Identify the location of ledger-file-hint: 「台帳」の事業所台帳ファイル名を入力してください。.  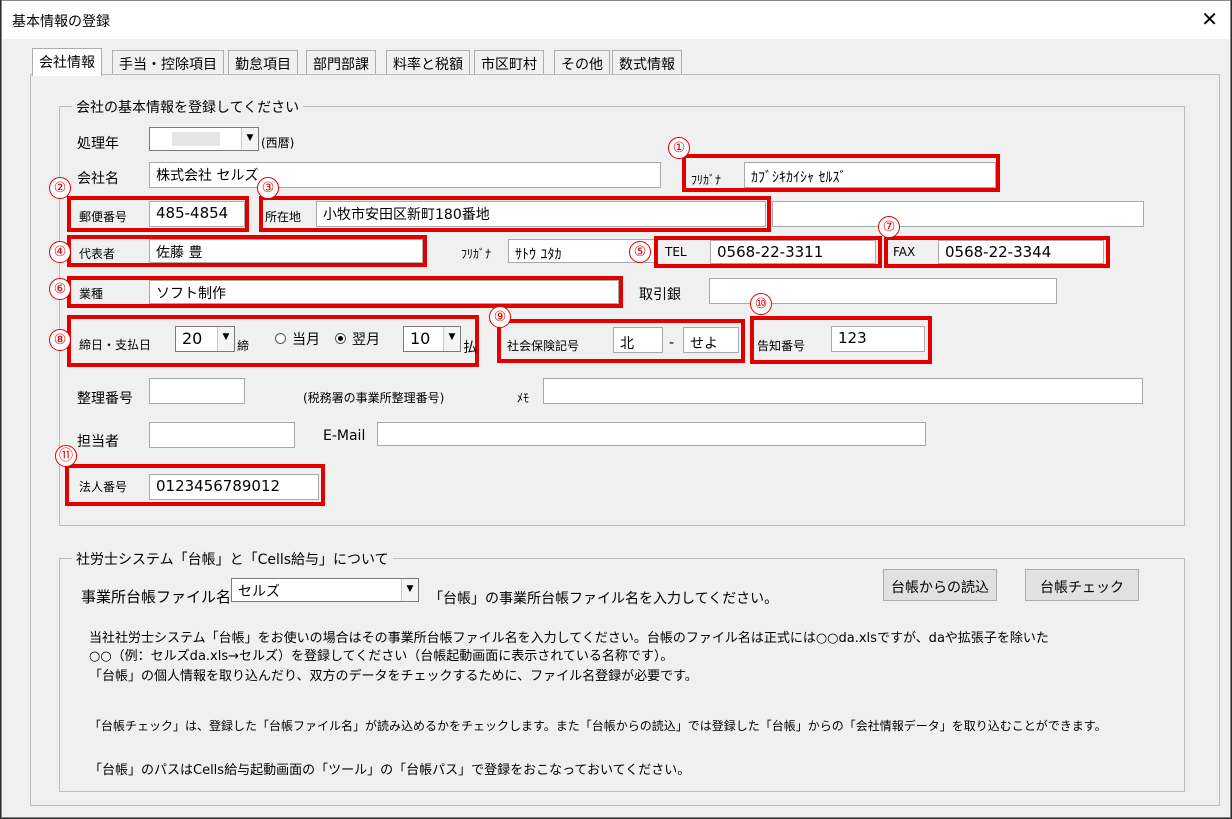
(604, 599).